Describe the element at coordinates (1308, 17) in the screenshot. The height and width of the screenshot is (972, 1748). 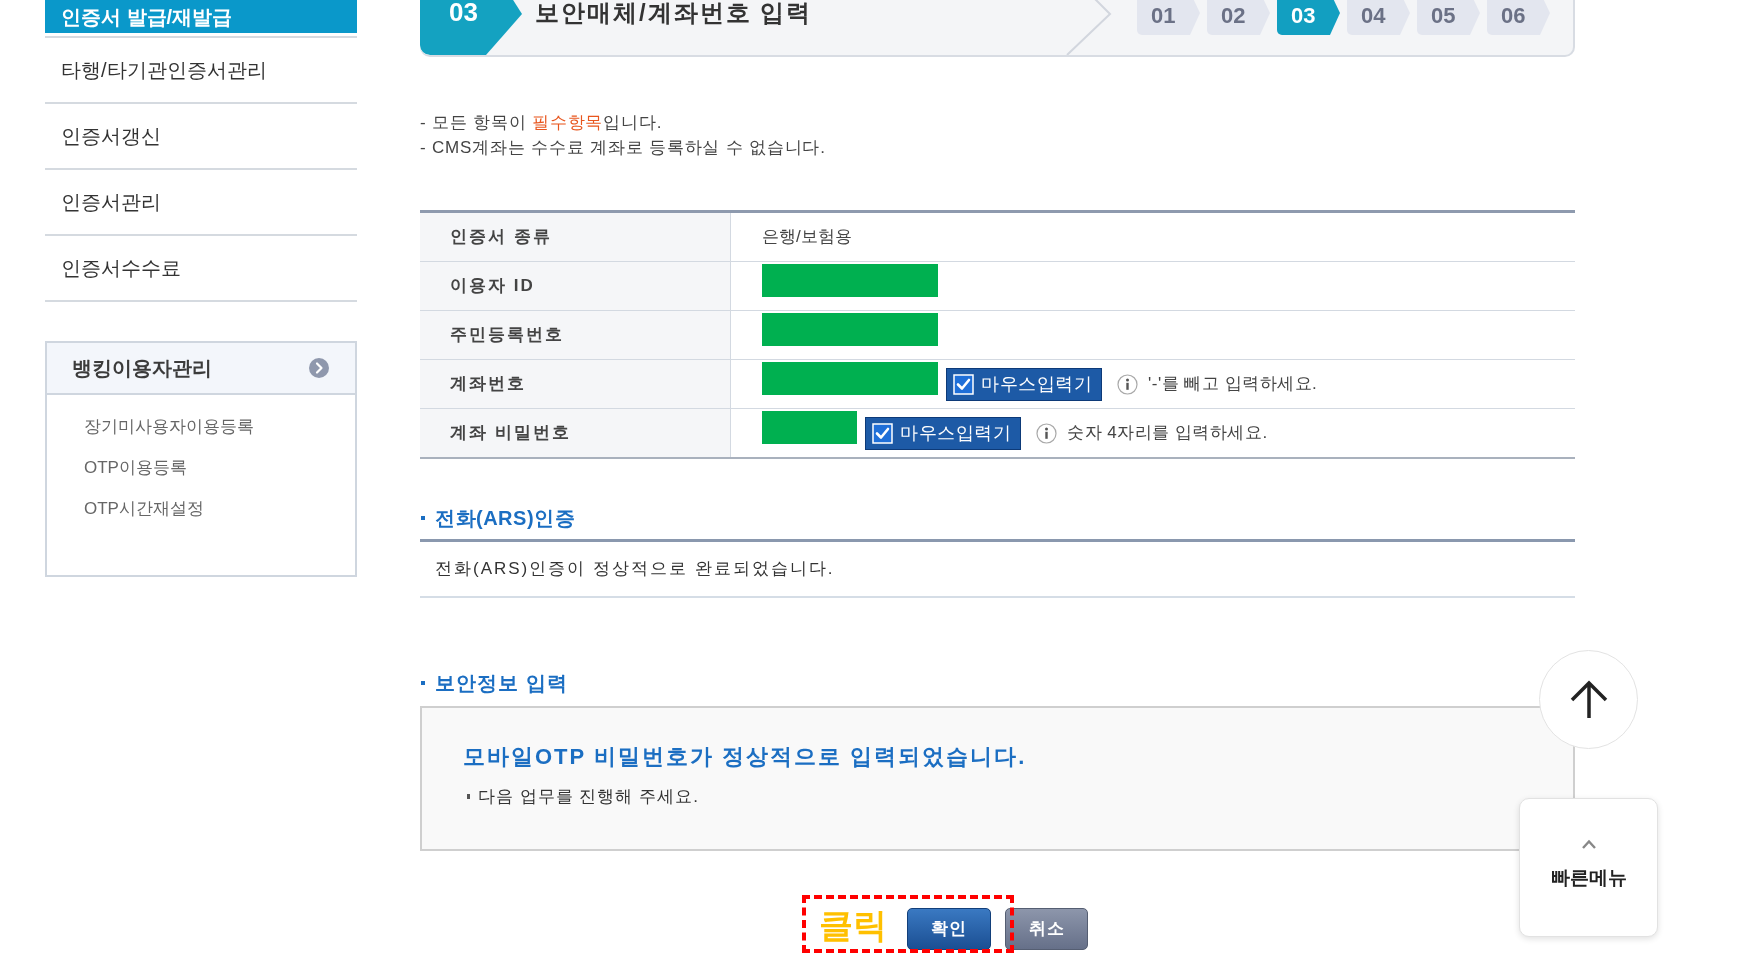
I see `step-chip: 03` at that location.